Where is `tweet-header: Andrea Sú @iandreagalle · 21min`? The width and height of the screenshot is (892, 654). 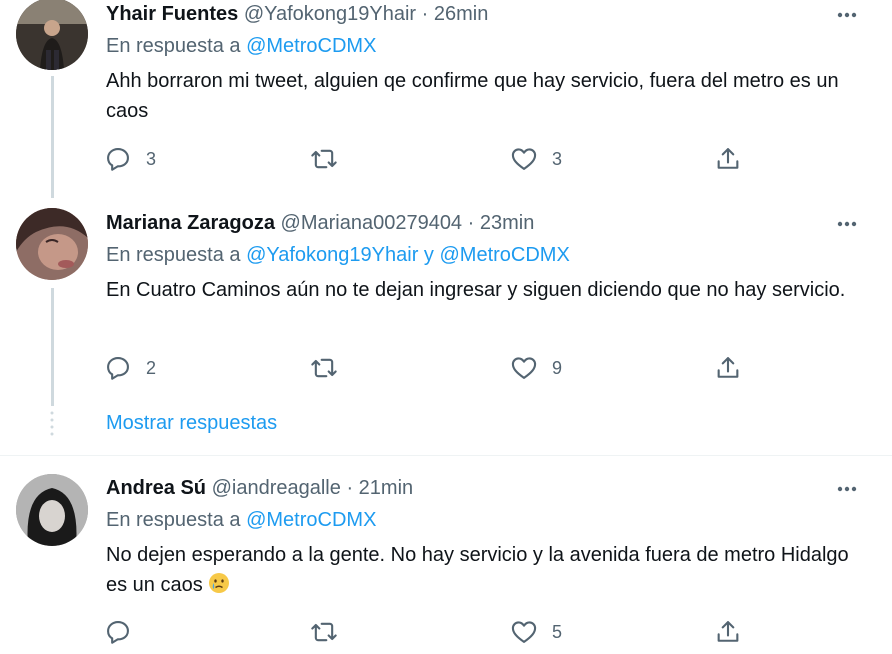
tweet-header: Andrea Sú @iandreagalle · 21min is located at coordinates (259, 488).